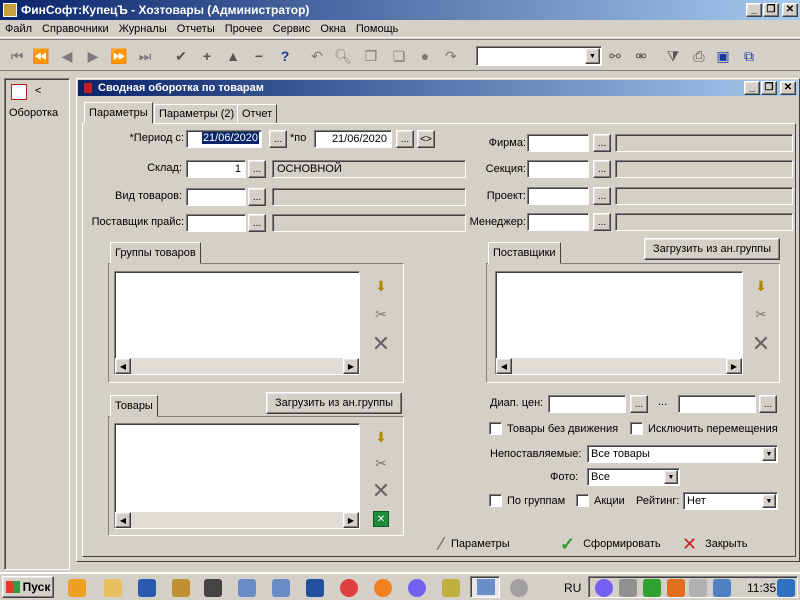 This screenshot has width=800, height=600. Describe the element at coordinates (752, 88) in the screenshot. I see `report-minimize-button: _` at that location.